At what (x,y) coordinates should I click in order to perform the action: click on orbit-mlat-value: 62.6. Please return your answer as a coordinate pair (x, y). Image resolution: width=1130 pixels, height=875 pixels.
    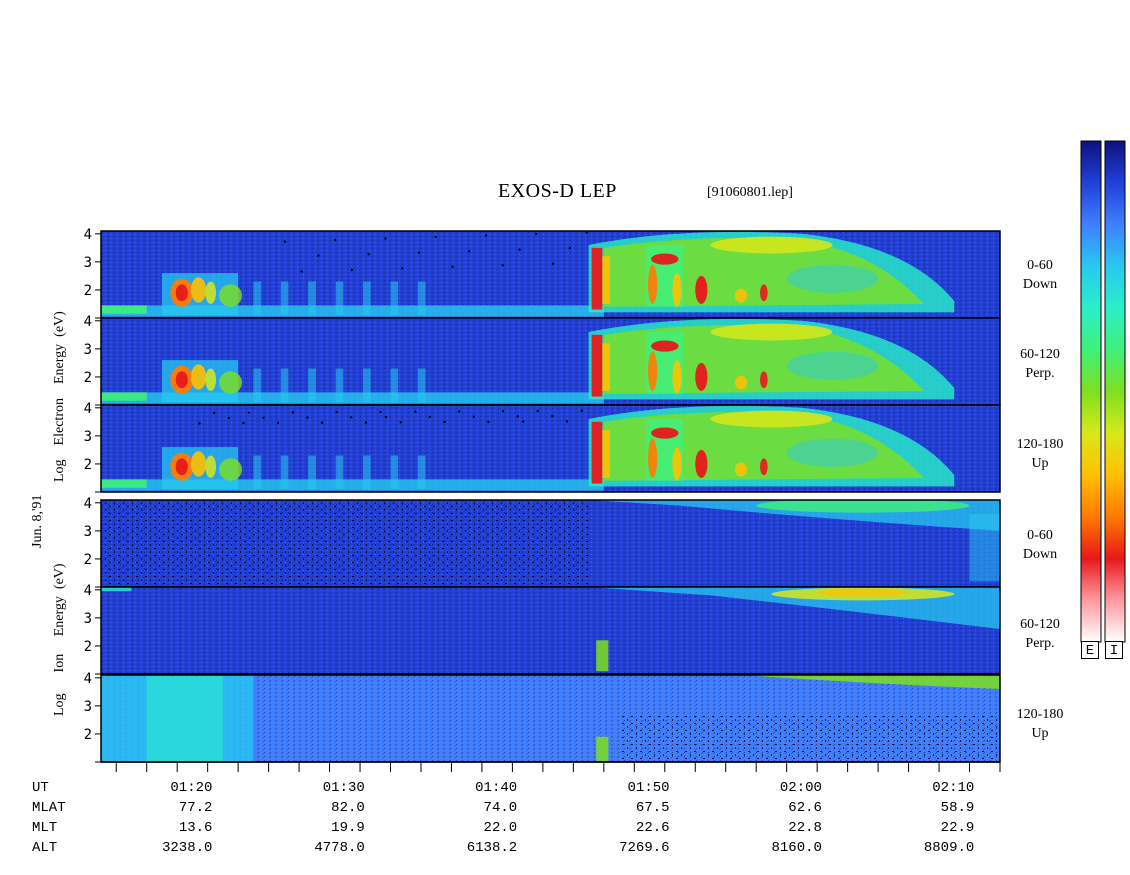
    Looking at the image, I should click on (805, 808).